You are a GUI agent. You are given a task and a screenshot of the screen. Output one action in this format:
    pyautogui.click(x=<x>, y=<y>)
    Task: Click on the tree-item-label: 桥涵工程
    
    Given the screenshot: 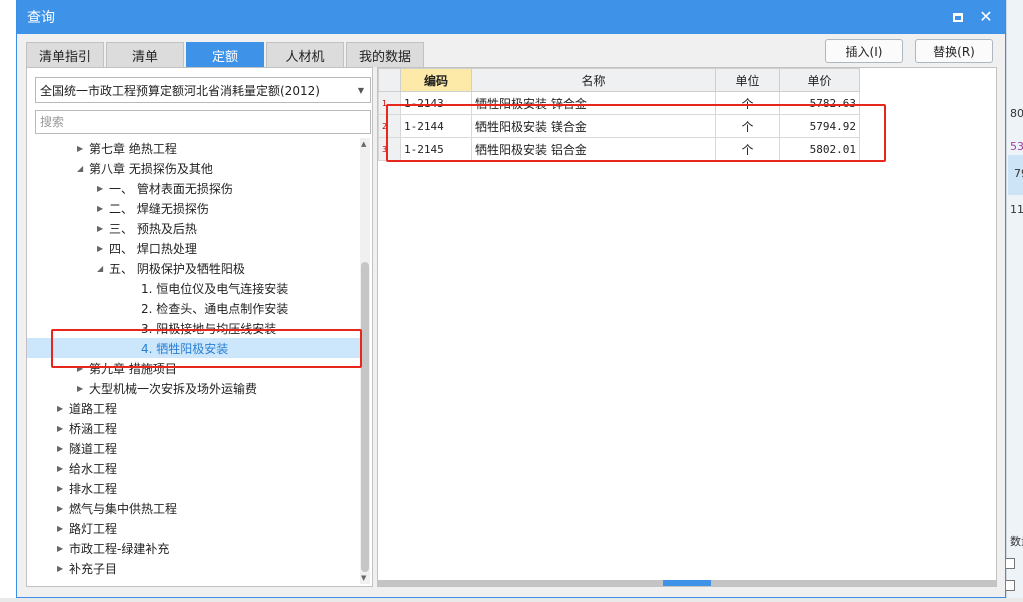 What is the action you would take?
    pyautogui.click(x=93, y=428)
    